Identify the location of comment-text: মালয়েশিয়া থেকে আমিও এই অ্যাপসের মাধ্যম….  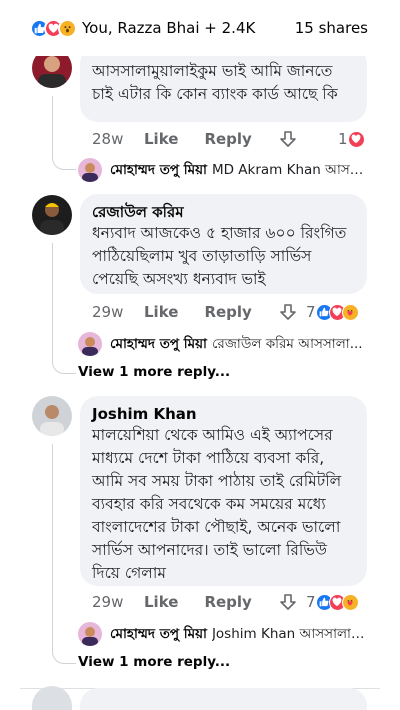
(217, 504).